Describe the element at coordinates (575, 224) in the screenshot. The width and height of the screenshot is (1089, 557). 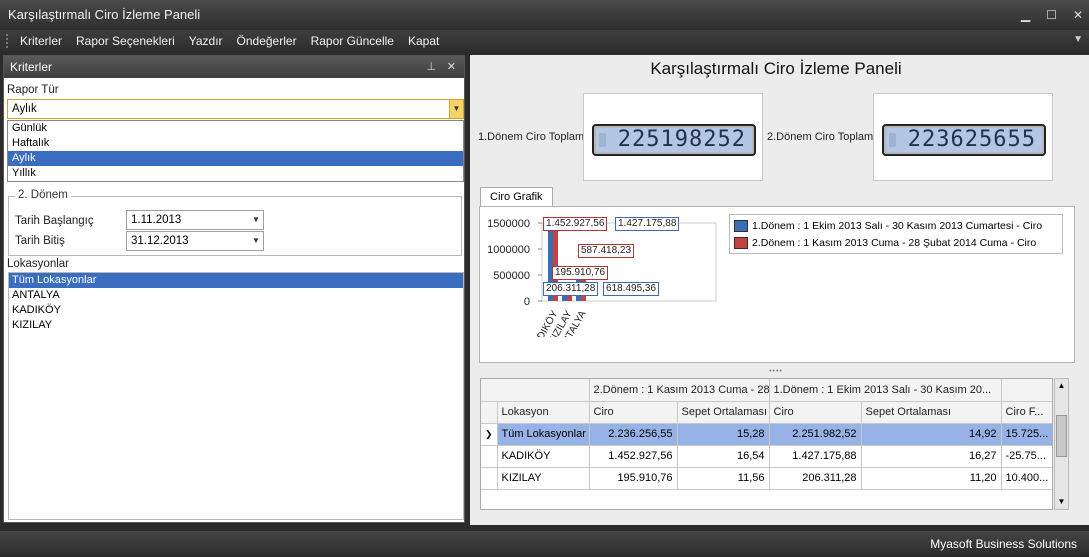
I see `data-label: 1.452.927,56` at that location.